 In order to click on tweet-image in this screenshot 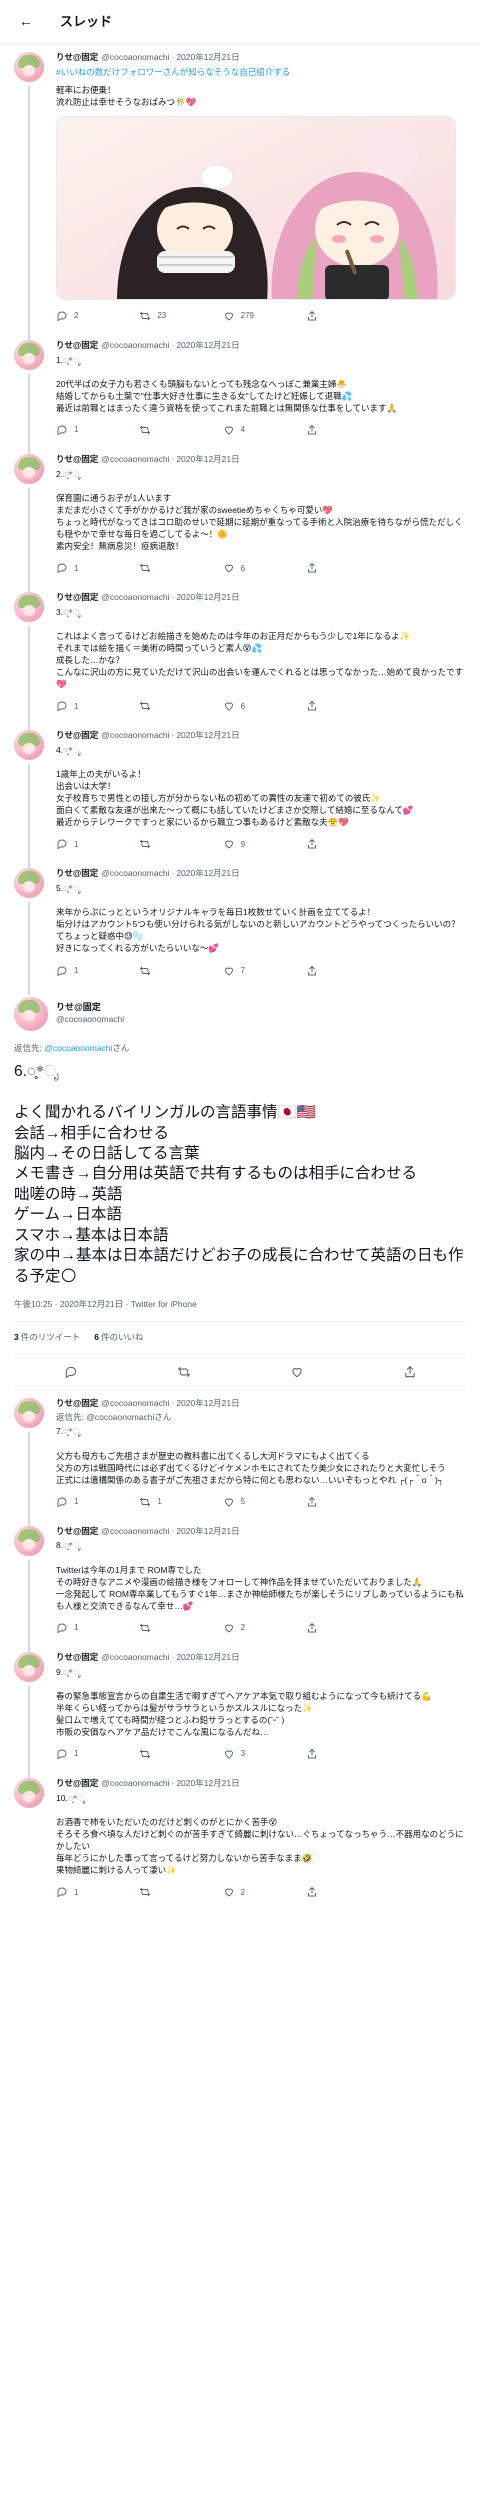, I will do `click(256, 207)`.